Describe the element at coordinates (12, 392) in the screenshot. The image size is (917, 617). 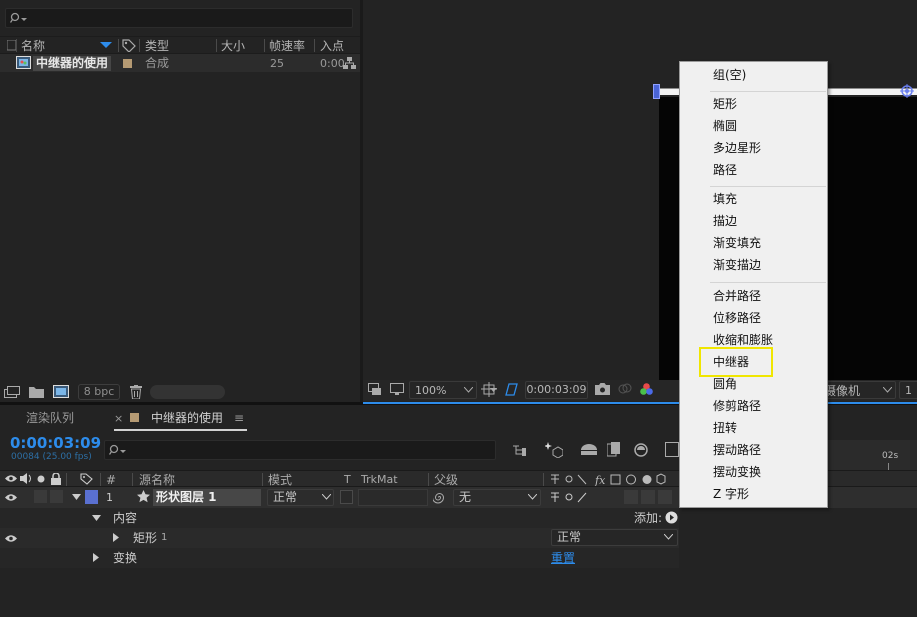
I see `interpret-footage-icon` at that location.